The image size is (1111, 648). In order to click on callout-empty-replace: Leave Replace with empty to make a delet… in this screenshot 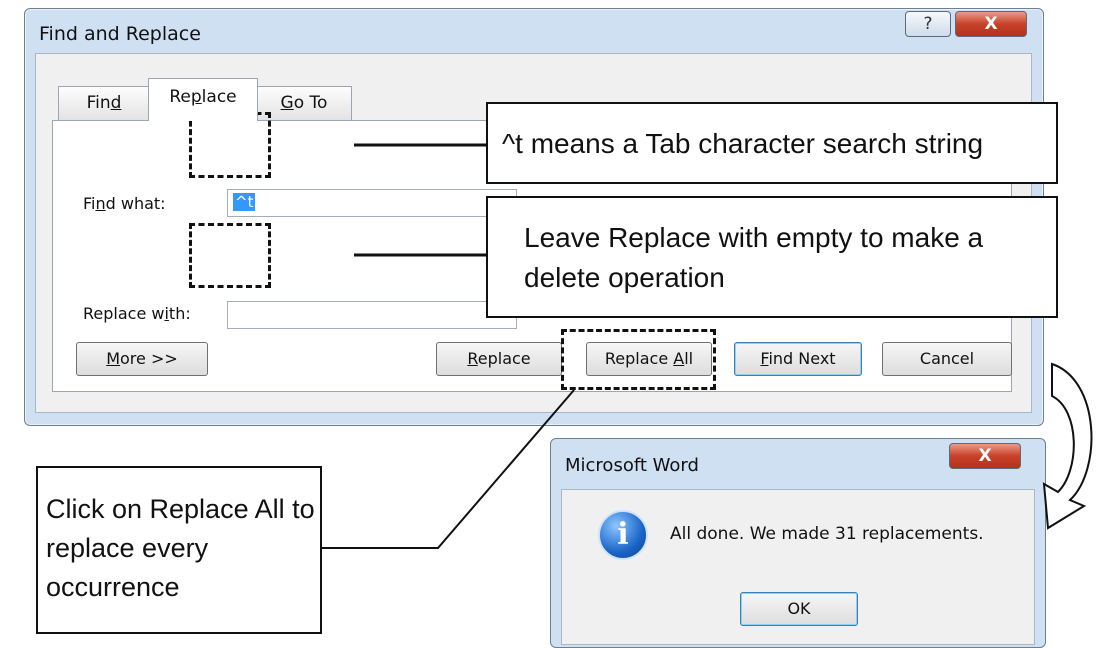, I will do `click(772, 257)`.